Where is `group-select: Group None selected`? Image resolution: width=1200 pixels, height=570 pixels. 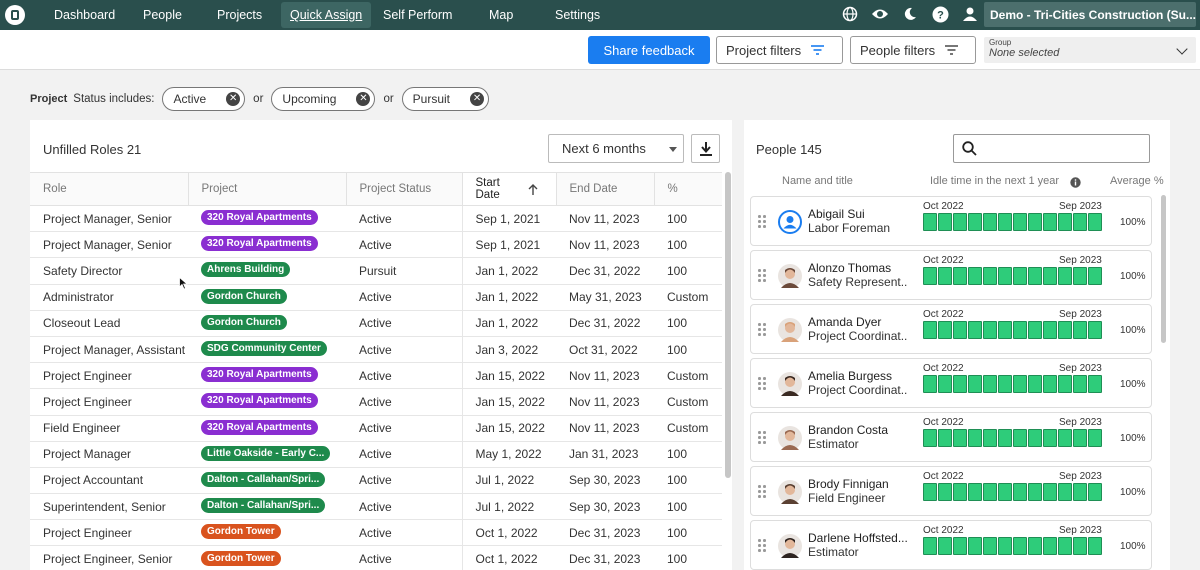 group-select: Group None selected is located at coordinates (1090, 50).